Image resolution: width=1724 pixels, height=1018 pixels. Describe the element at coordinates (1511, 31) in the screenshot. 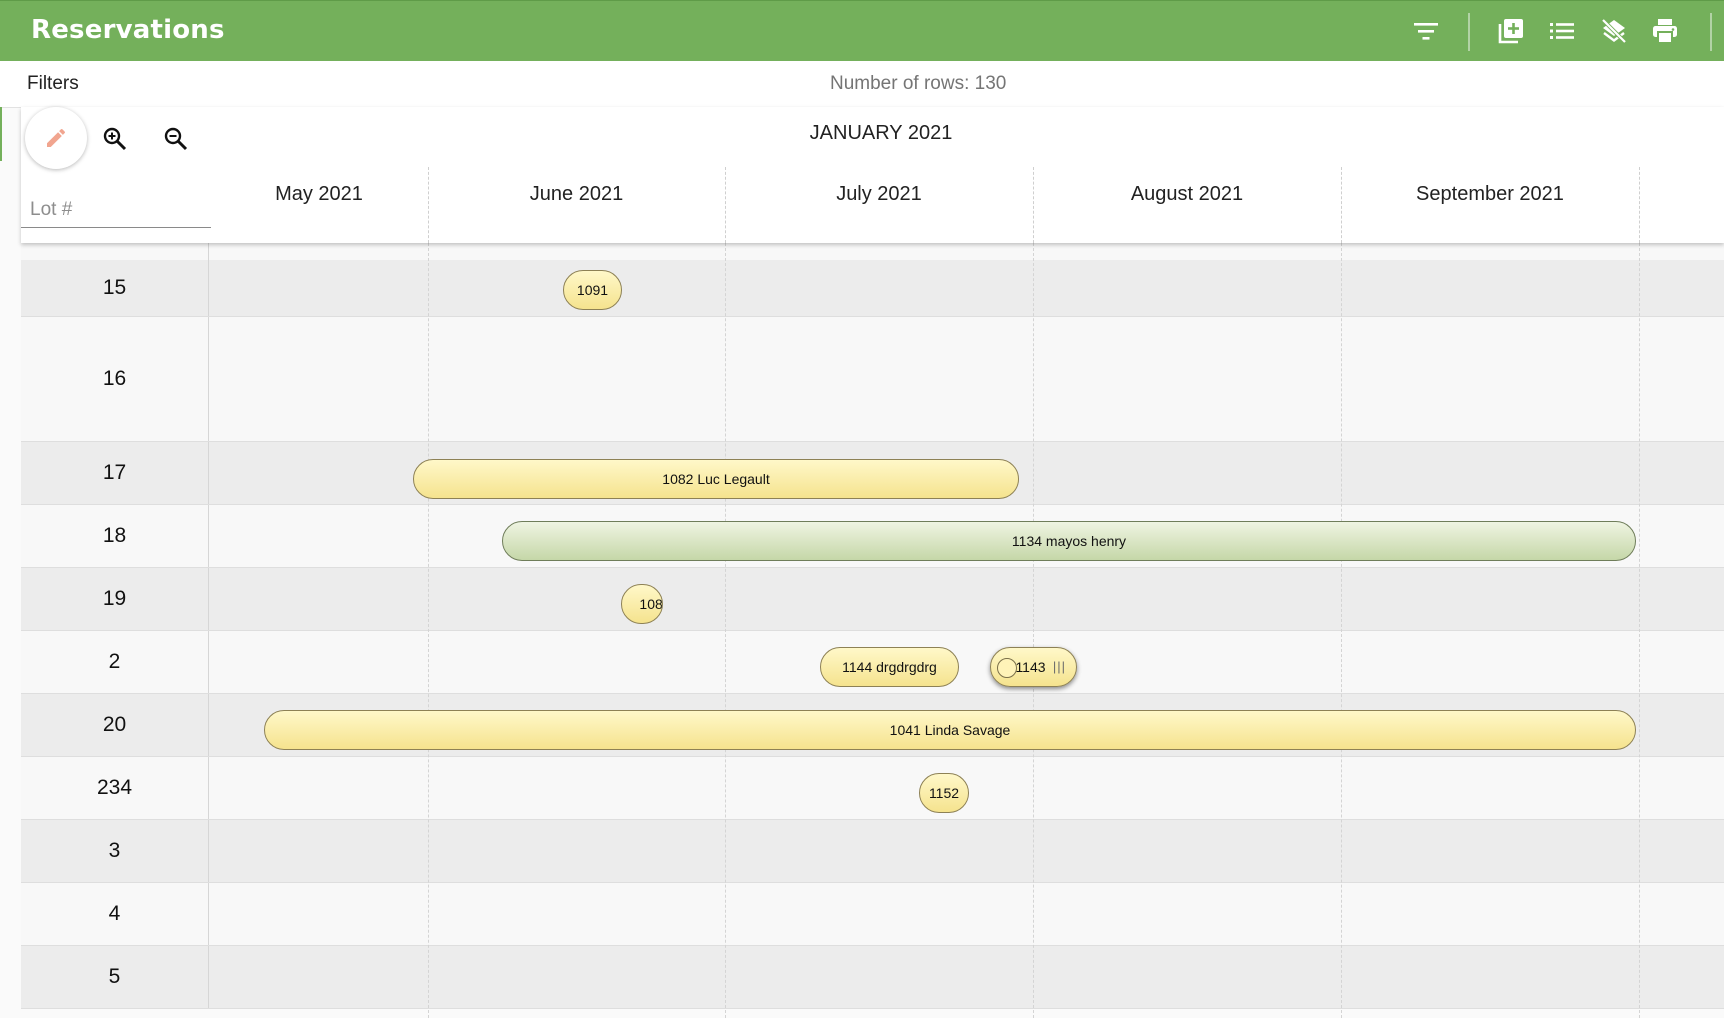

I see `add-box-icon` at that location.